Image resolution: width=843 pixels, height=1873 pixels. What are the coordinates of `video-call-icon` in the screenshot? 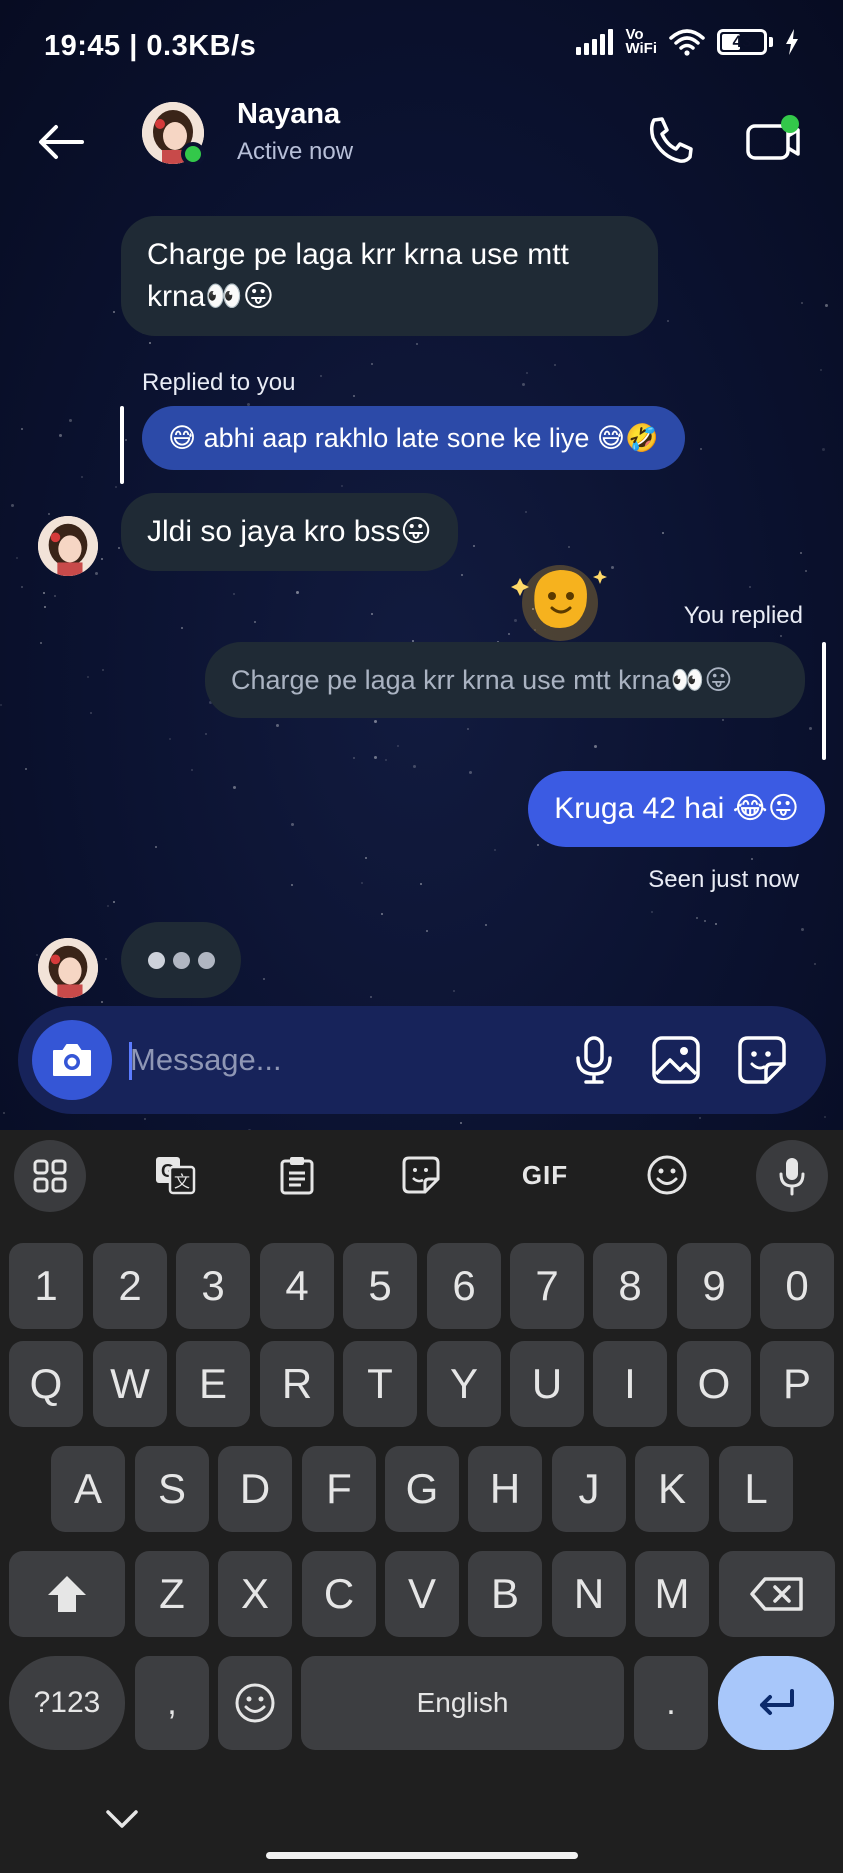 It's located at (773, 140).